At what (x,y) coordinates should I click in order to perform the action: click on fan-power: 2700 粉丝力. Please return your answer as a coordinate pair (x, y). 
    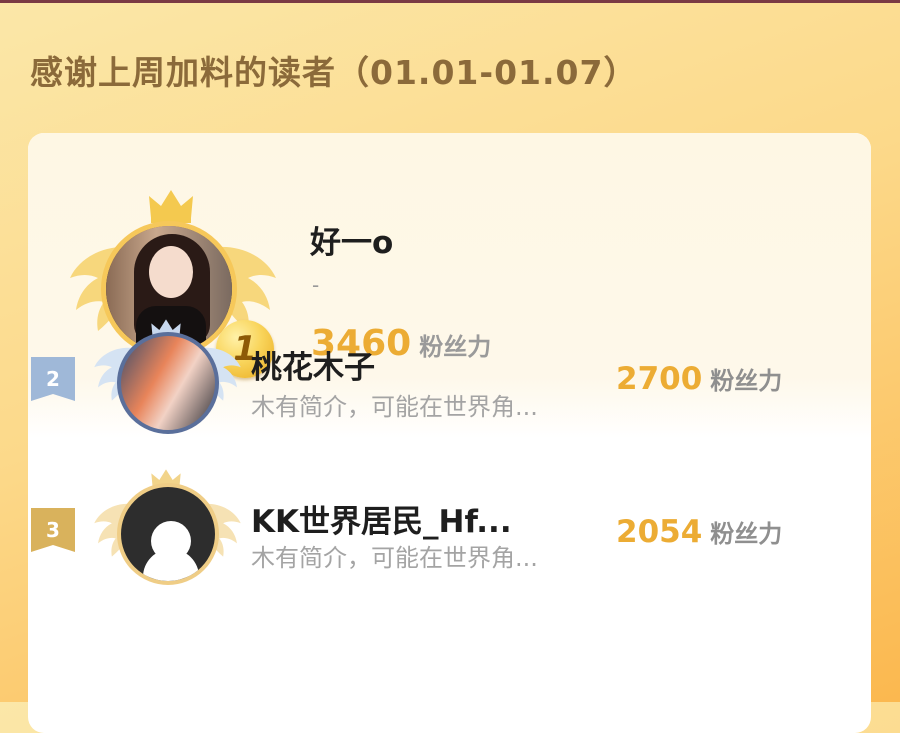
    Looking at the image, I should click on (699, 379).